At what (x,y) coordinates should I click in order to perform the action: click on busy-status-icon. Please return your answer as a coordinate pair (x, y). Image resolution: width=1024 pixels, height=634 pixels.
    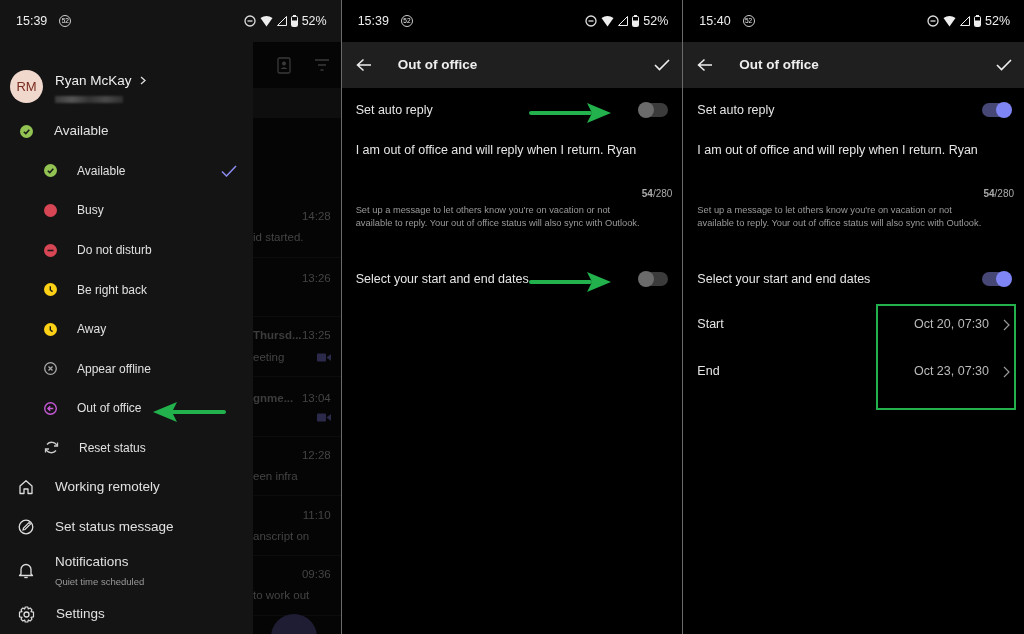
    Looking at the image, I should click on (50, 210).